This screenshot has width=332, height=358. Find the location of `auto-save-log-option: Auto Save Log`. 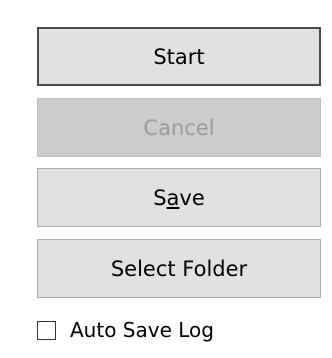

auto-save-log-option: Auto Save Log is located at coordinates (125, 330).